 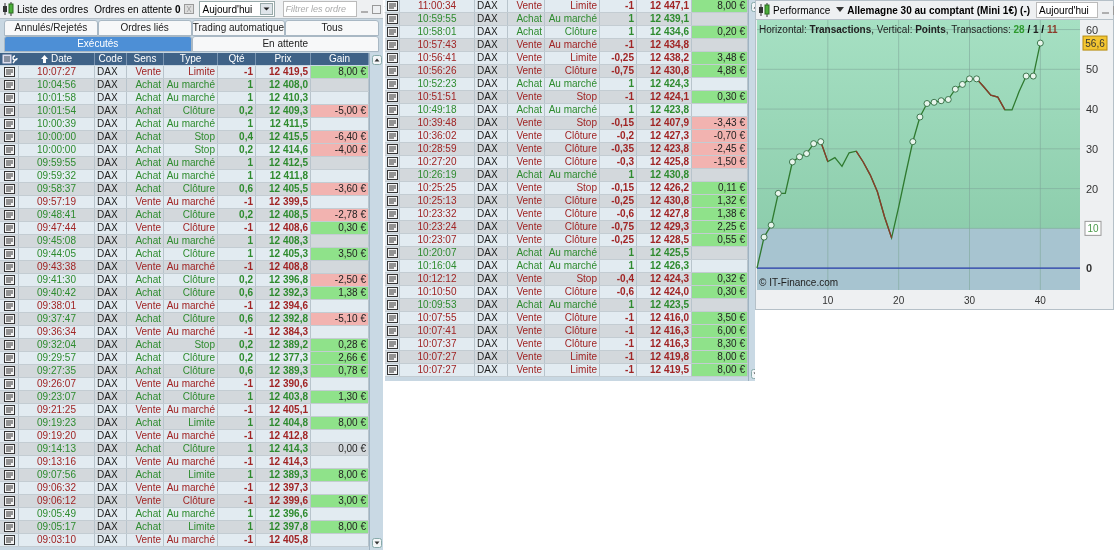 I want to click on column-header: Date, so click(x=57, y=59).